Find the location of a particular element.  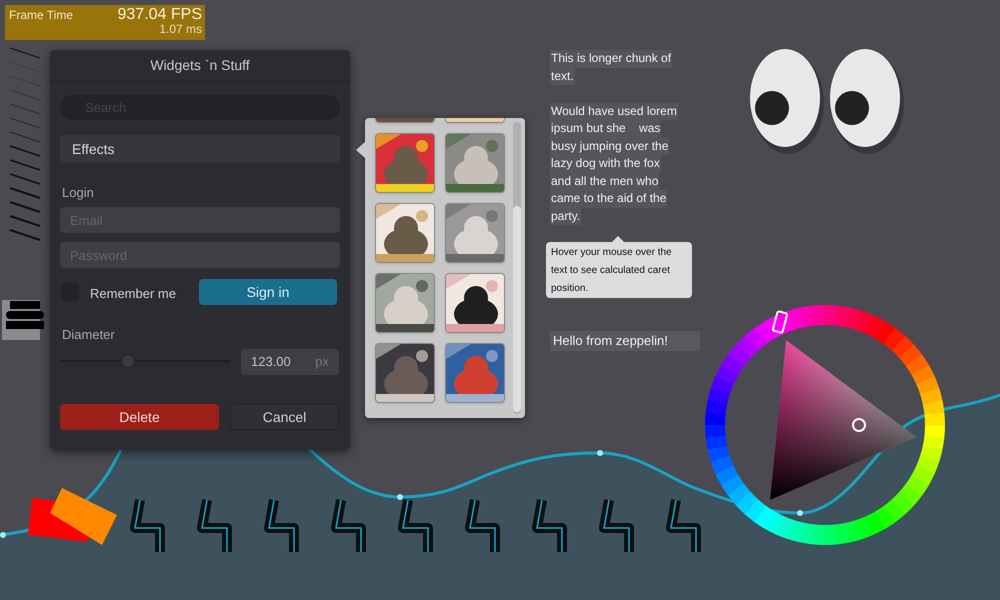

tooltip-pointer is located at coordinates (618, 239).